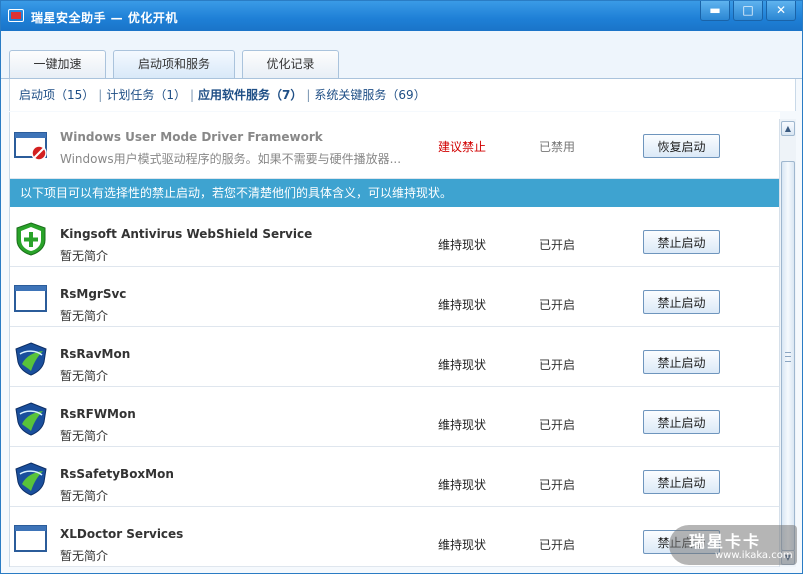 Image resolution: width=803 pixels, height=574 pixels. I want to click on restore-startup-button: 恢复启动, so click(681, 146).